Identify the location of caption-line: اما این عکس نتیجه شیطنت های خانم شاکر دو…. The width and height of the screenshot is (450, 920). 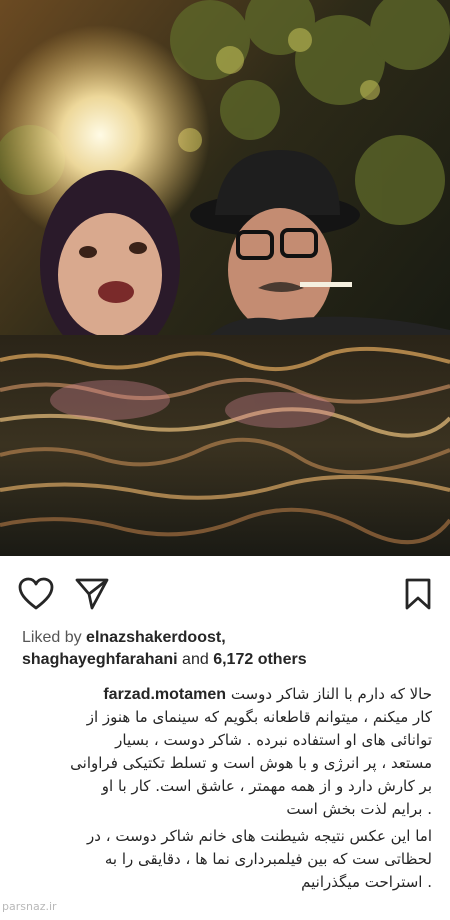
(259, 836).